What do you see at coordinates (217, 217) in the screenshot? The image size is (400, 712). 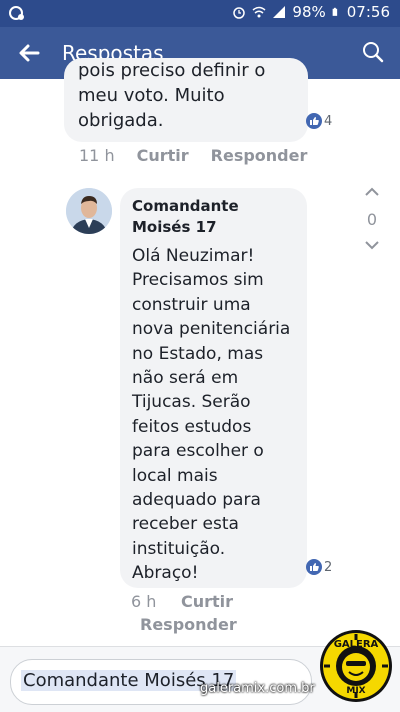 I see `comment-author: Comandante Moisés 17` at bounding box center [217, 217].